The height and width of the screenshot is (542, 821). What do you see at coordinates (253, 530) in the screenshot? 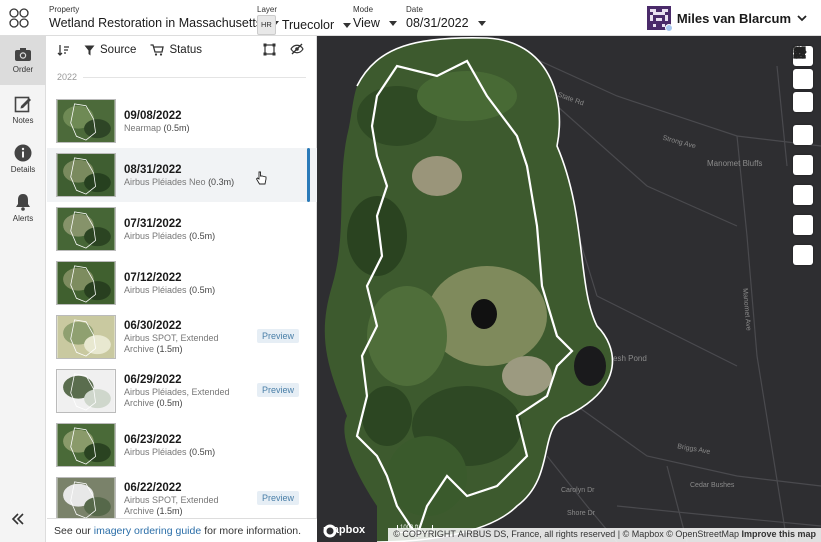
I see `footer-text-post: for more information.` at bounding box center [253, 530].